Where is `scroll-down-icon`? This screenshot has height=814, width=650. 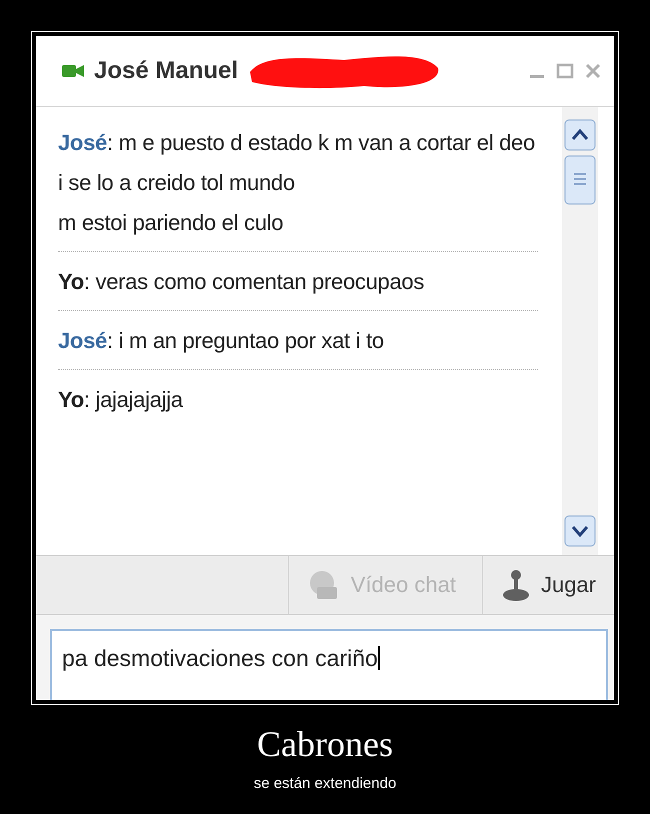 scroll-down-icon is located at coordinates (580, 531).